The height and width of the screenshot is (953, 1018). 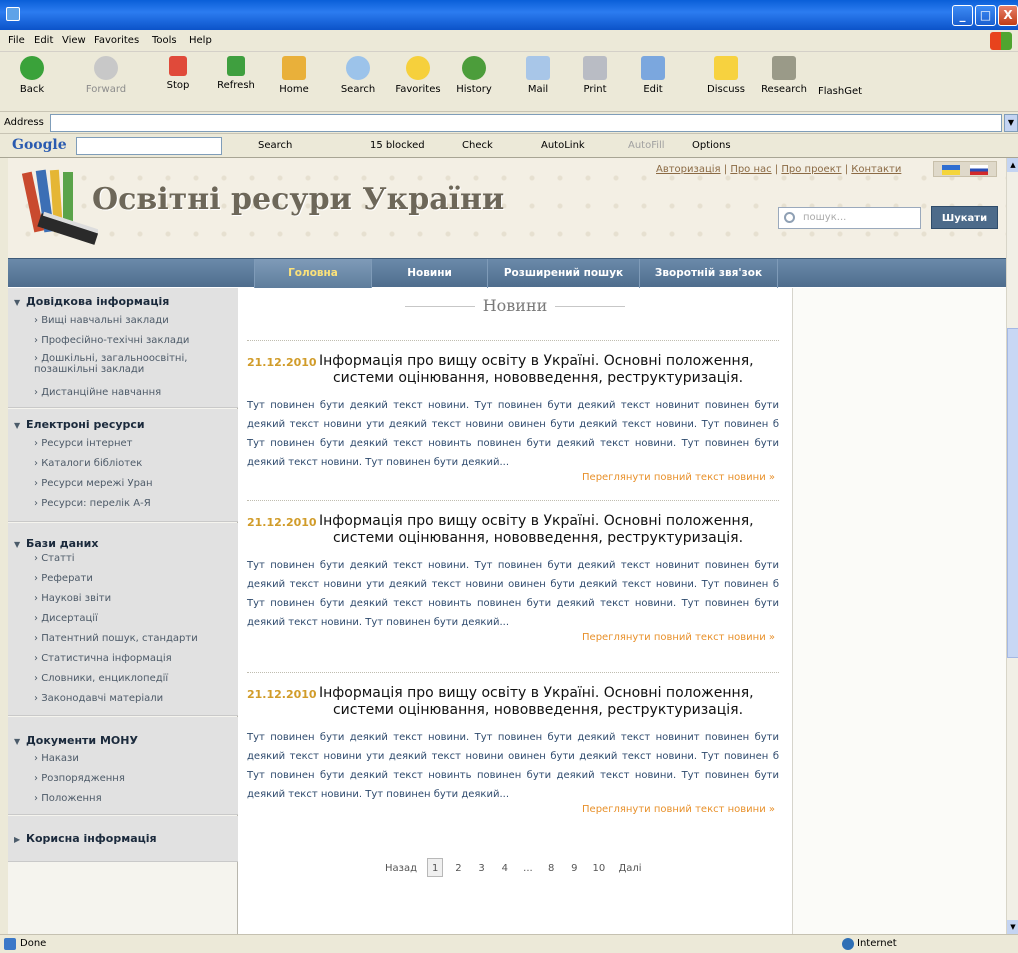 What do you see at coordinates (418, 68) in the screenshot?
I see `star-icon` at bounding box center [418, 68].